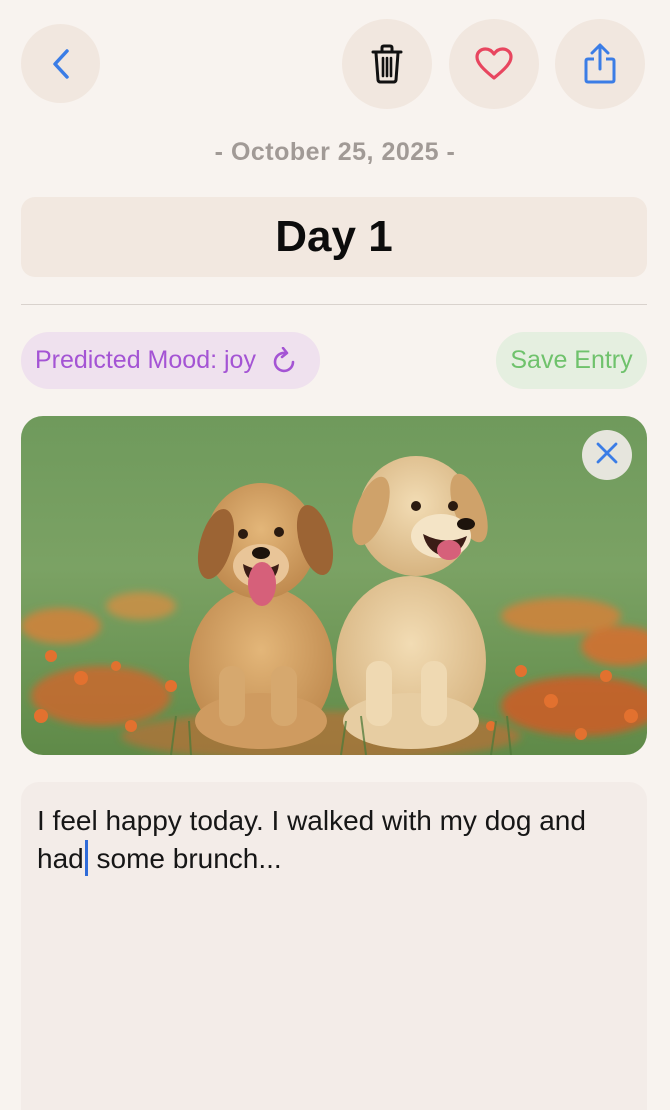 The image size is (670, 1110). I want to click on text-cursor, so click(86, 858).